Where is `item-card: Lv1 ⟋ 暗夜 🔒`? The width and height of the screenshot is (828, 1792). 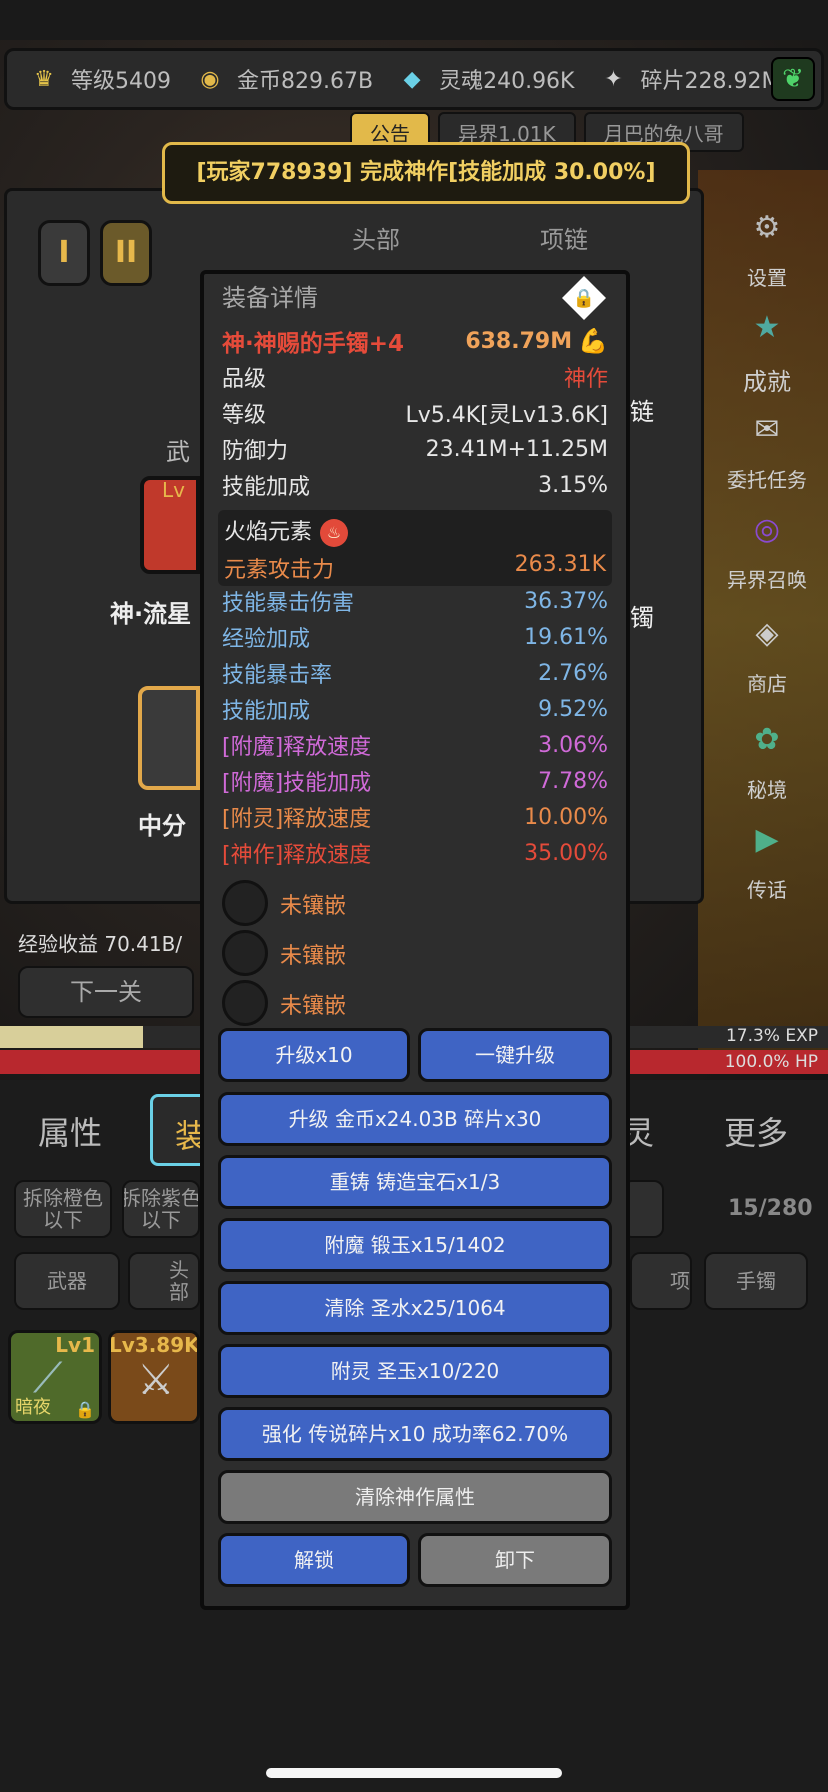 item-card: Lv1 ⟋ 暗夜 🔒 is located at coordinates (55, 1377).